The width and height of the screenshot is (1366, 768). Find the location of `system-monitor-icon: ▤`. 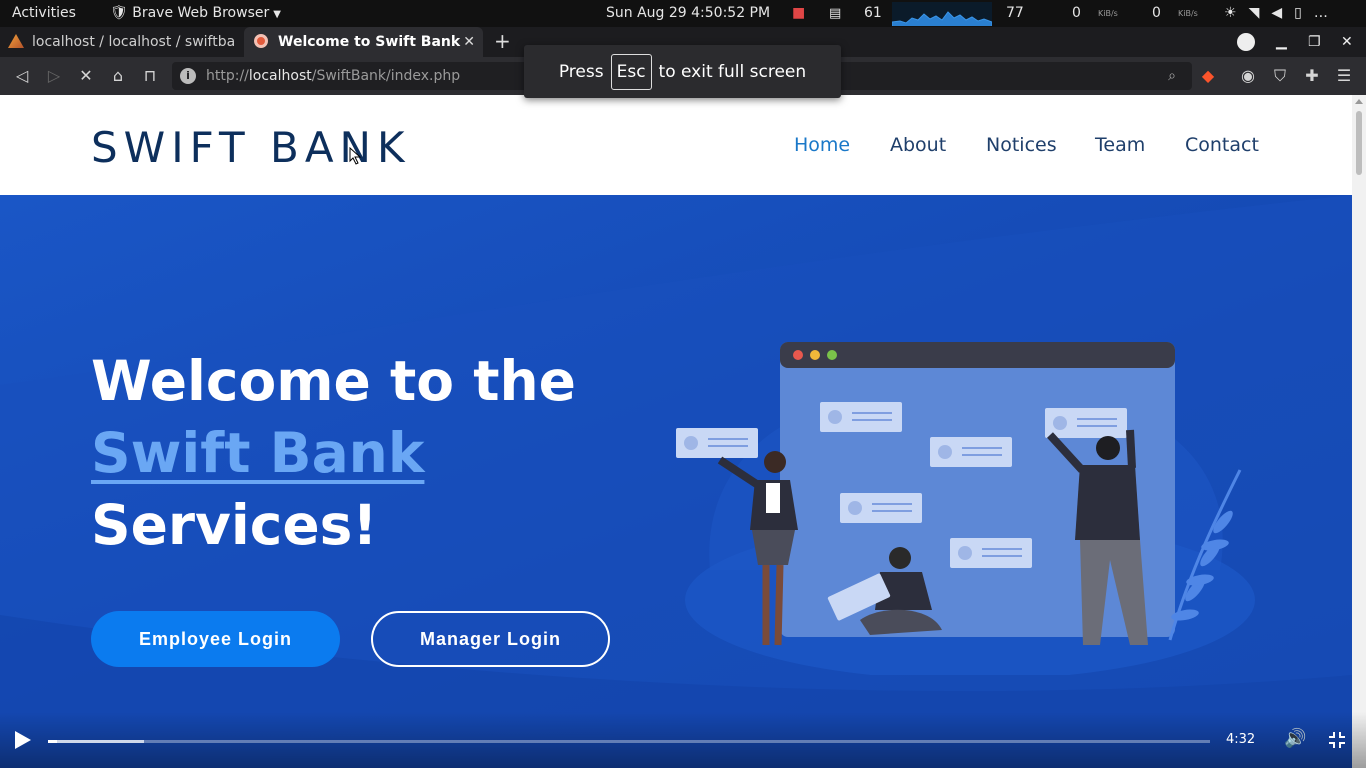

system-monitor-icon: ▤ is located at coordinates (835, 13).